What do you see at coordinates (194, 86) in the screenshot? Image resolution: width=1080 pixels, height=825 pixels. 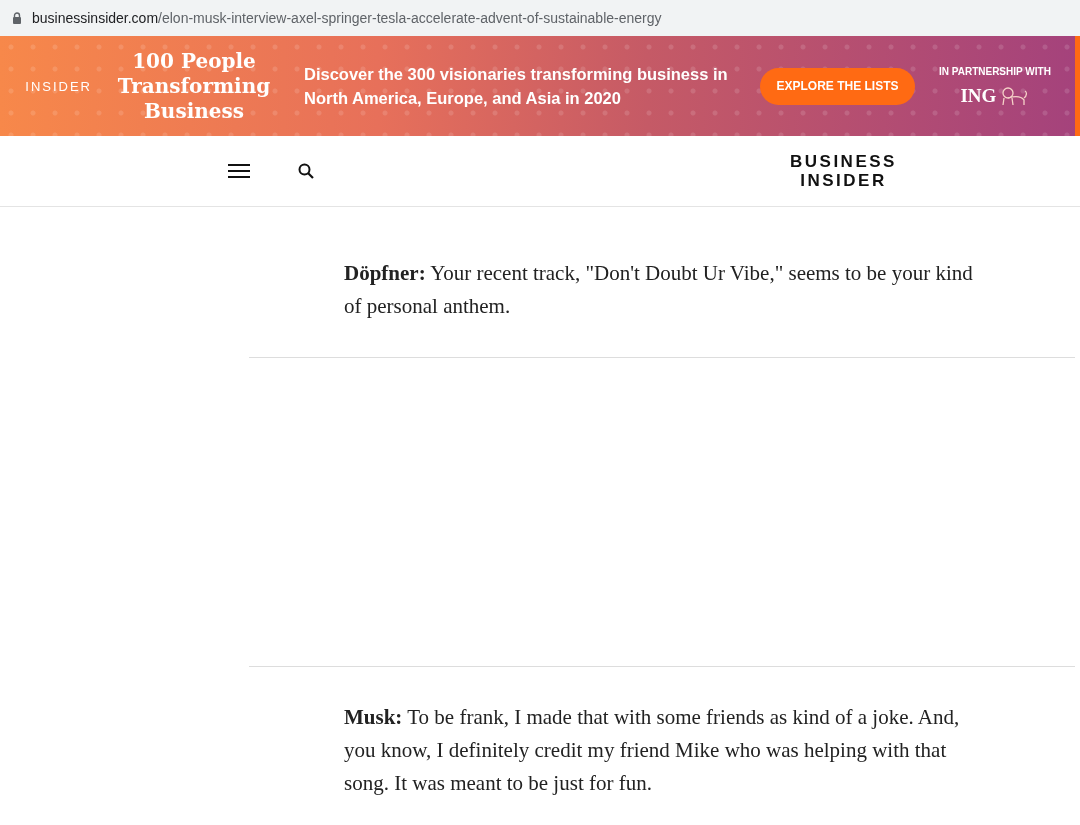 I see `banner-title: 100 People Transforming Business` at bounding box center [194, 86].